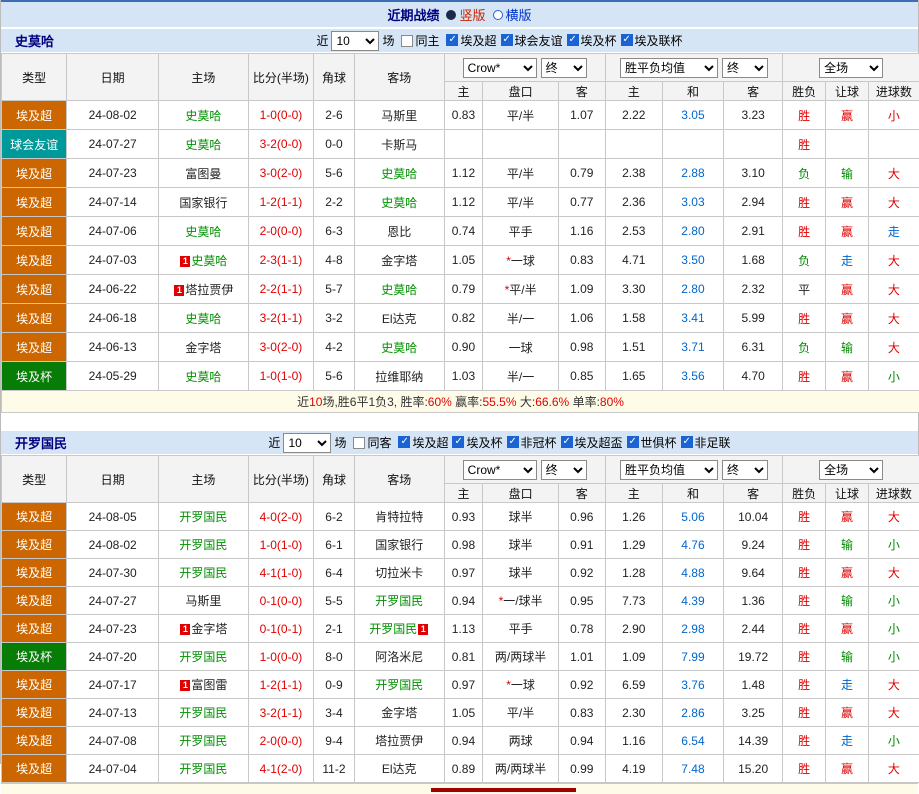 This screenshot has height=794, width=919. I want to click on corner-cell: 5-5, so click(334, 601).